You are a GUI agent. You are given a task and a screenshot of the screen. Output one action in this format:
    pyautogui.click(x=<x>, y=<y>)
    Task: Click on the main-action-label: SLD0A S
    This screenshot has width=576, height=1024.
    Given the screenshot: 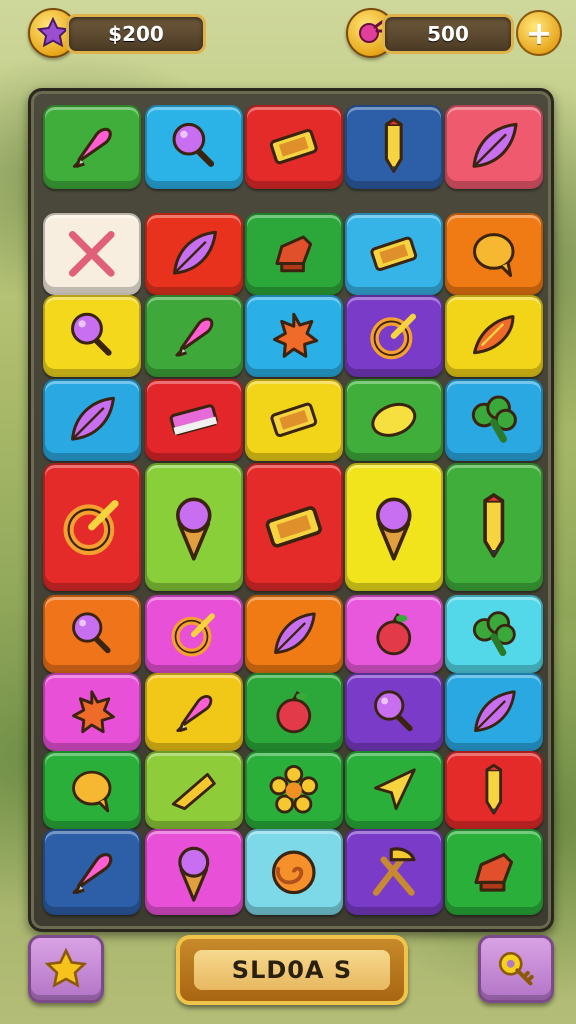 What is the action you would take?
    pyautogui.click(x=292, y=970)
    